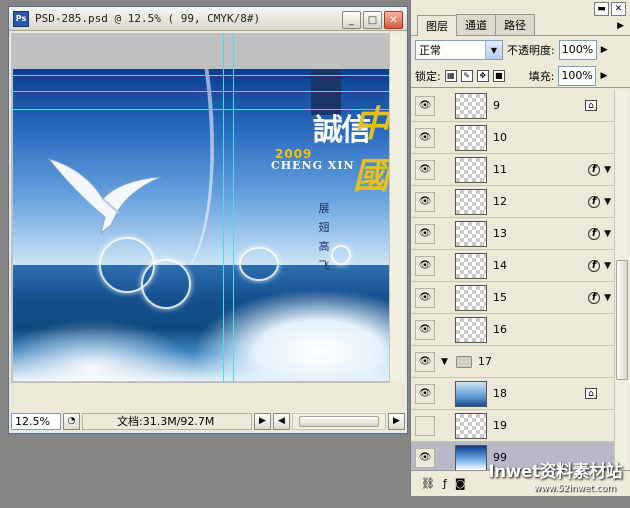 This screenshot has width=630, height=508. Describe the element at coordinates (444, 362) in the screenshot. I see `group-expand-icon: ▼` at that location.